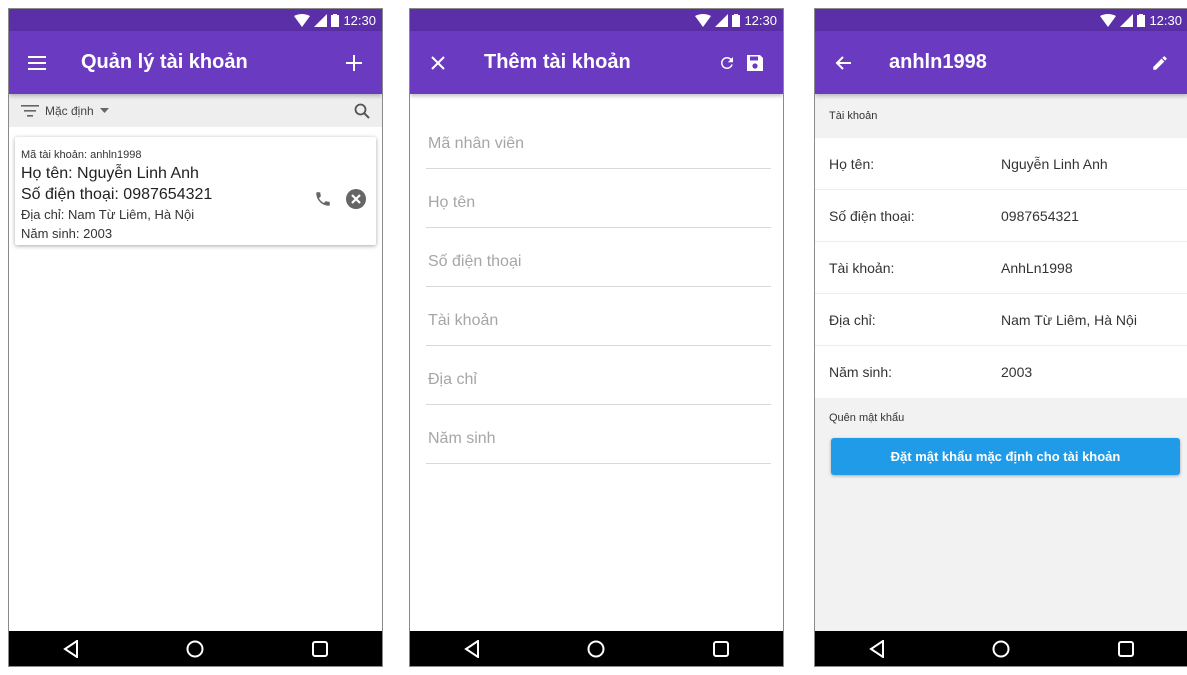 Image resolution: width=1187 pixels, height=675 pixels. I want to click on phone-icon, so click(323, 199).